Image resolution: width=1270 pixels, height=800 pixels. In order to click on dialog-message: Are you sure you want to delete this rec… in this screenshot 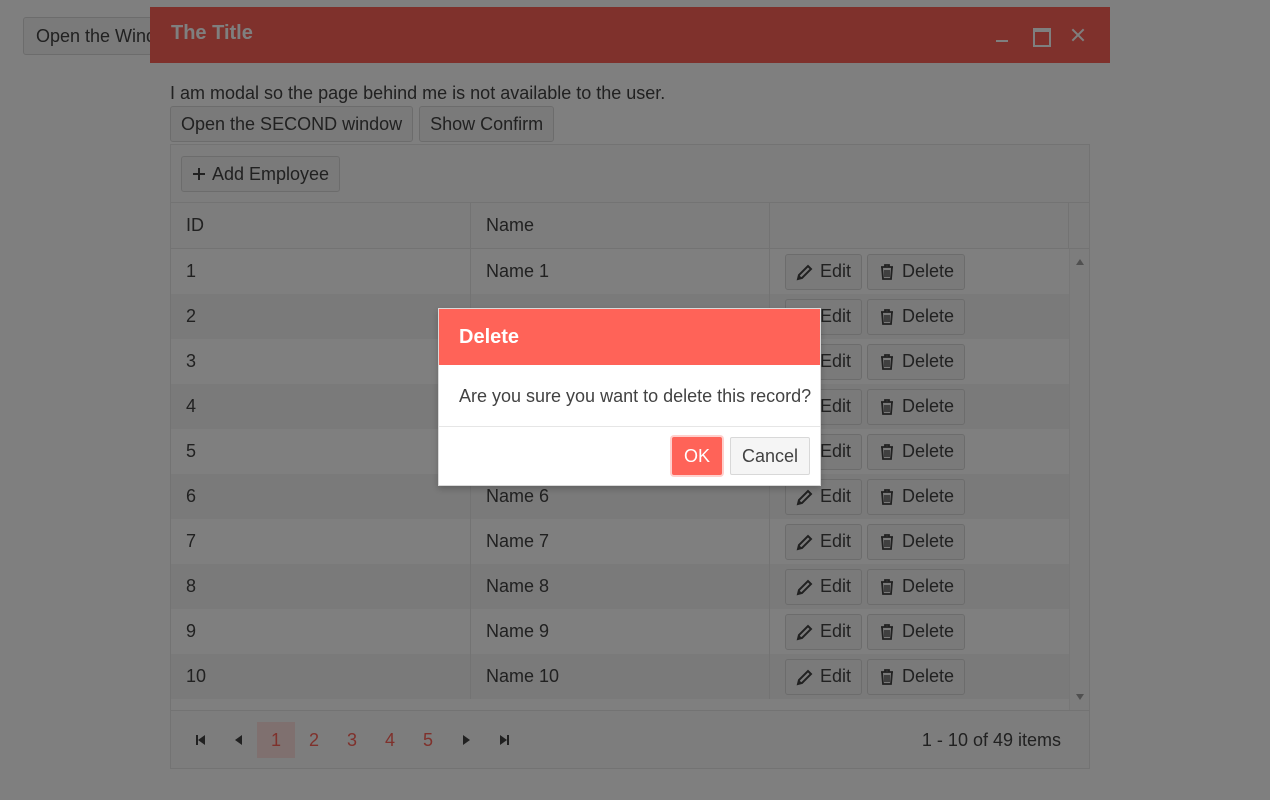, I will do `click(629, 396)`.